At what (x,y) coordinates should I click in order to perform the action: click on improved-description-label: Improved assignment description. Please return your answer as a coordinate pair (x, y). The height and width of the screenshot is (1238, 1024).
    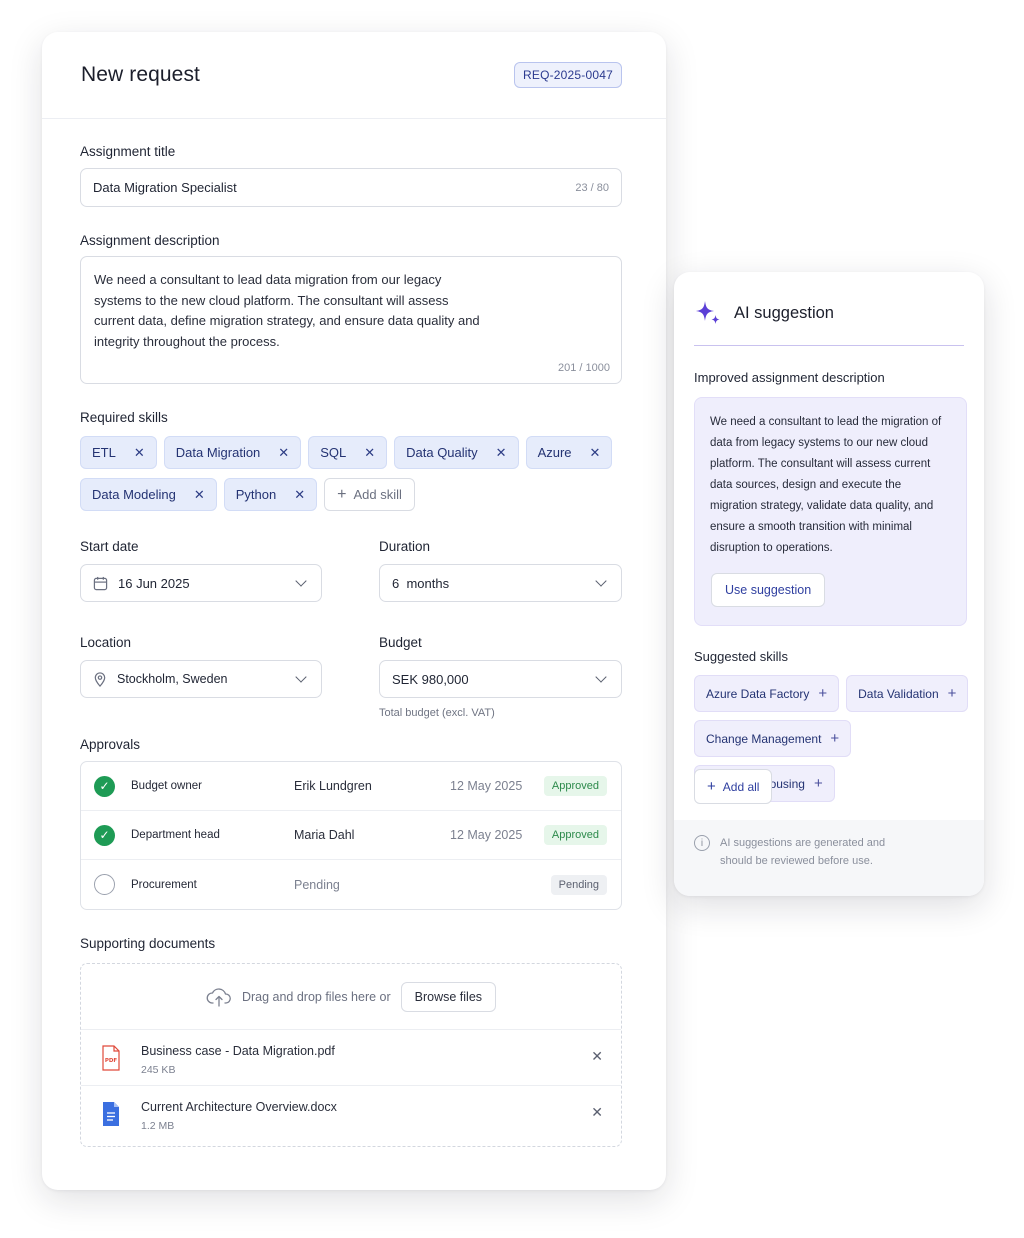
    Looking at the image, I should click on (789, 377).